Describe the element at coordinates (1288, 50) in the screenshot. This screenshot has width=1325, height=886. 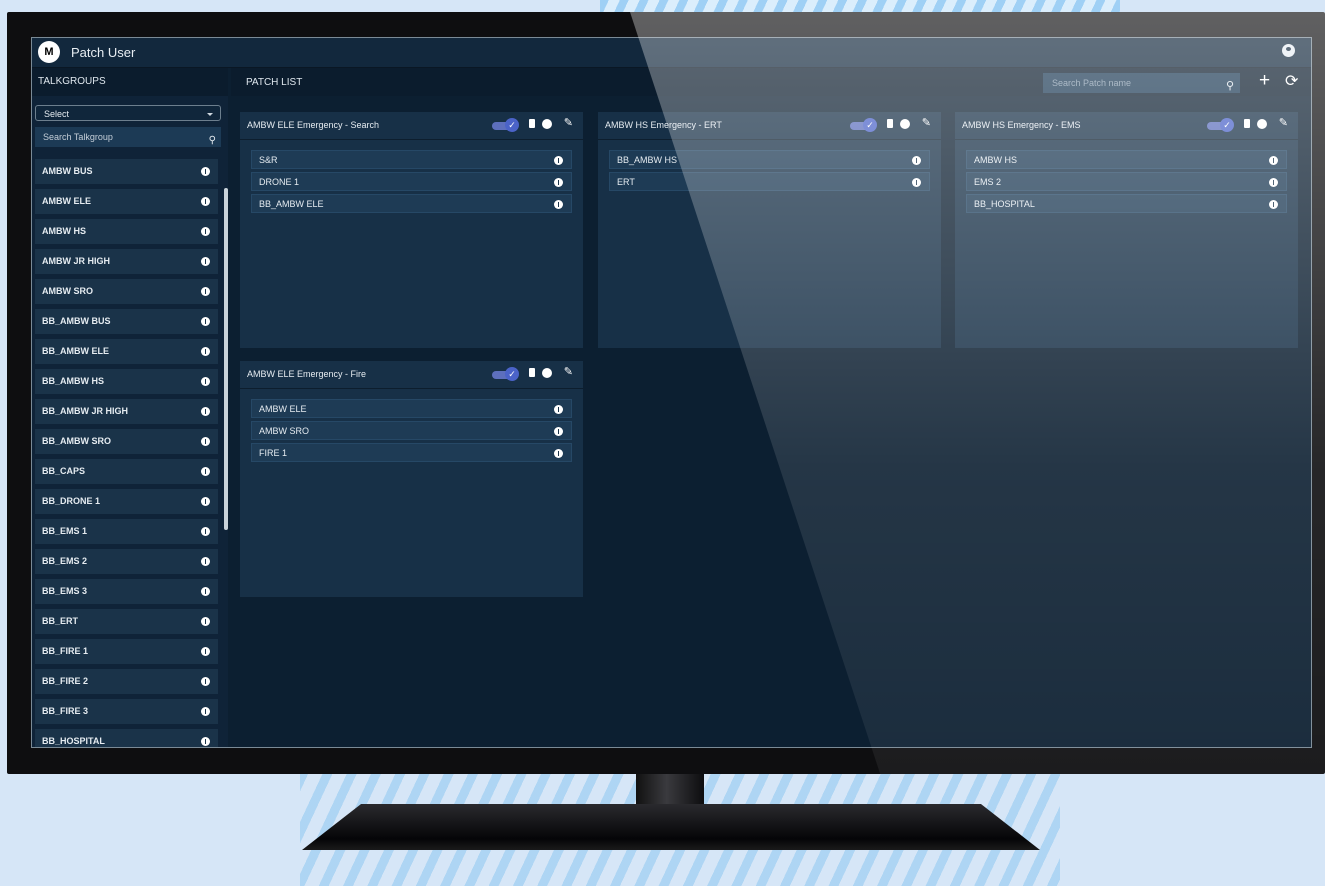
I see `user-circle-icon` at that location.